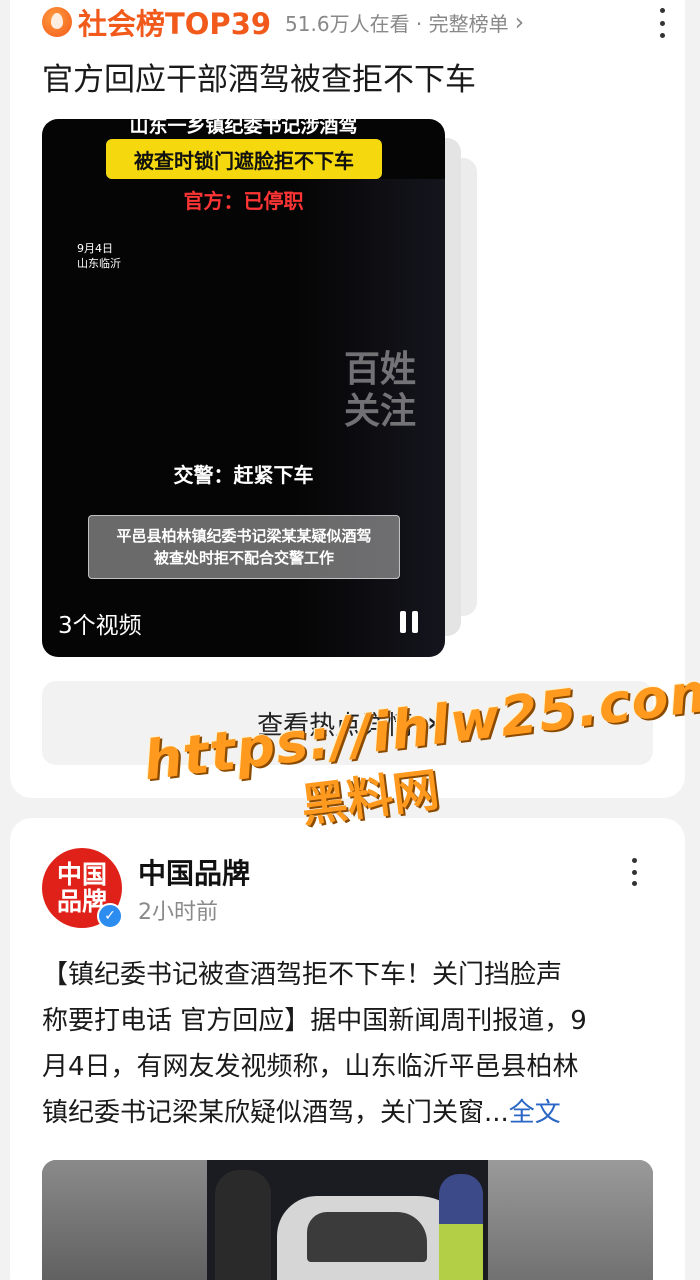  Describe the element at coordinates (99, 256) in the screenshot. I see `video-date: 9月4日 山东临沂` at that location.